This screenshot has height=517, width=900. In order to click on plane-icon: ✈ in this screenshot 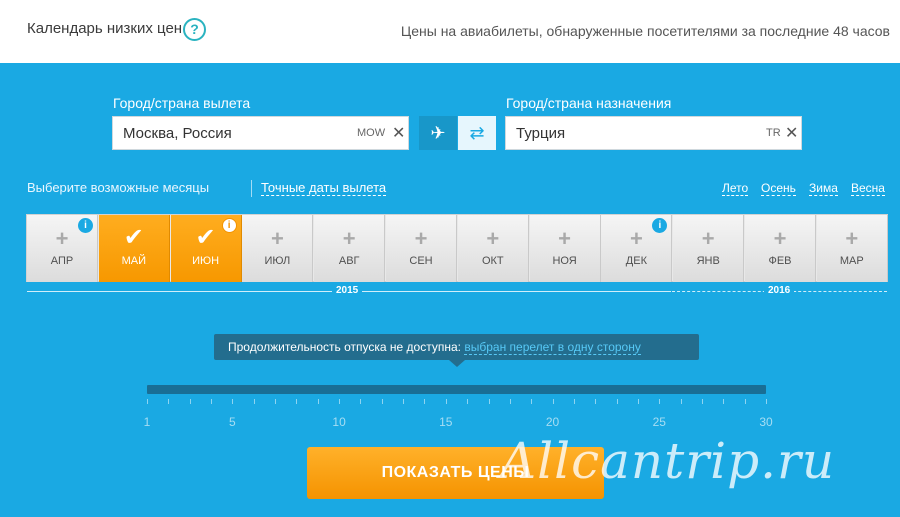, I will do `click(438, 133)`.